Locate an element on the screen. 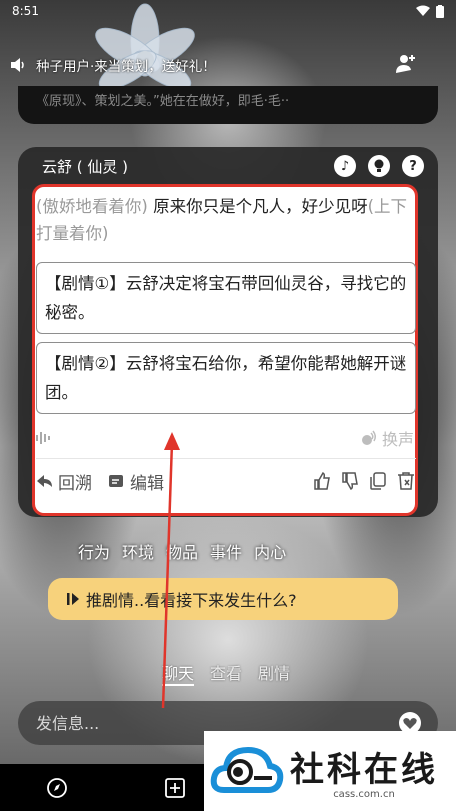 The image size is (456, 811). character-message: (傲娇地看着你) 原来你只是个凡人，好少见呀(上下打量着你) is located at coordinates (224, 220).